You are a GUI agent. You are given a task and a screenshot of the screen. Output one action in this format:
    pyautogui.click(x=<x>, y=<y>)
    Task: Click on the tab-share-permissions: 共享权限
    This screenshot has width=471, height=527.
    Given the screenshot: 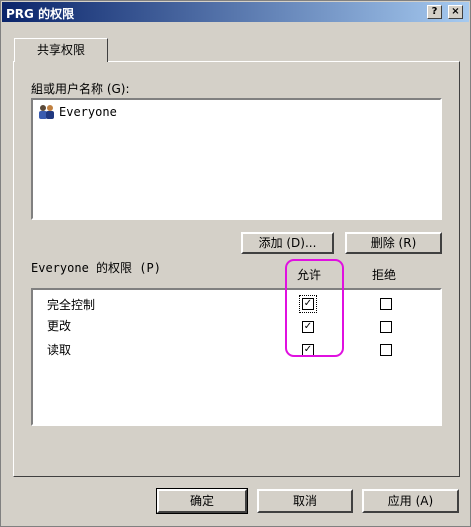 What is the action you would take?
    pyautogui.click(x=61, y=50)
    